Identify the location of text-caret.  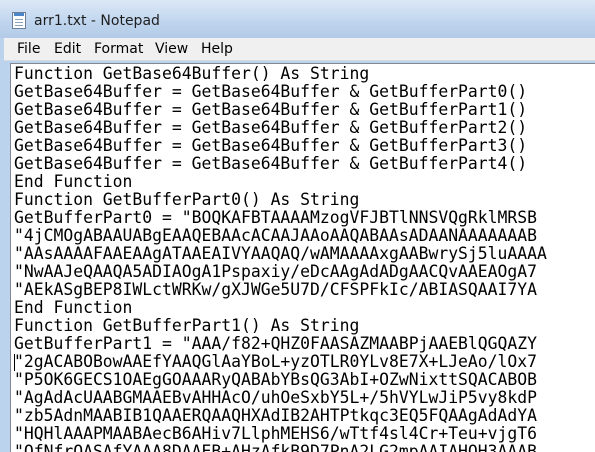
(14, 362).